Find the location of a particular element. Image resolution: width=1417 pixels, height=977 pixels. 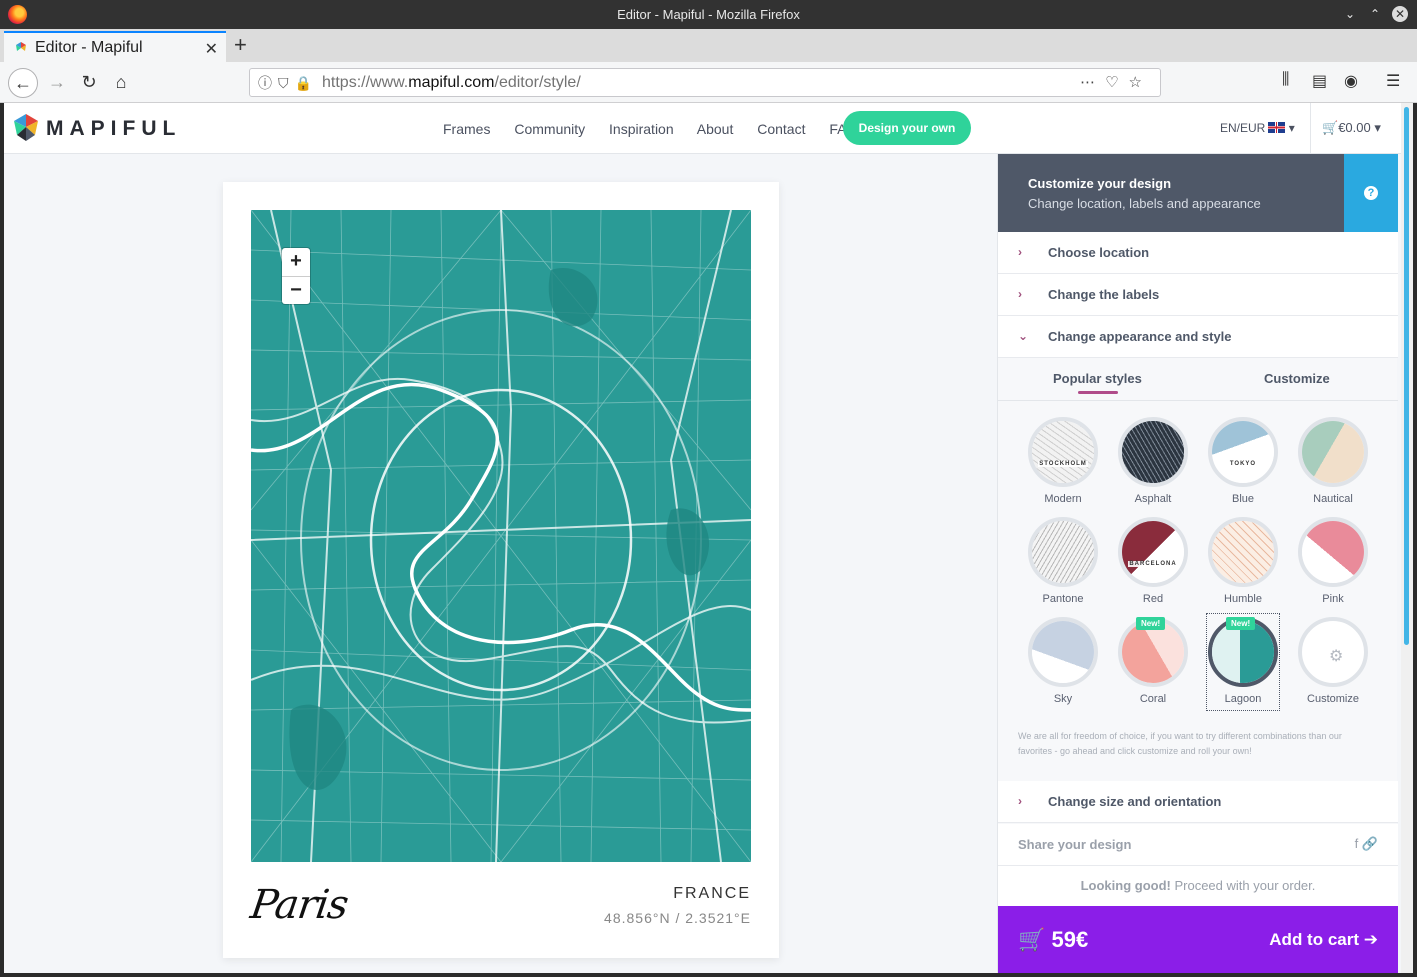

cart-button: 🛒€0.00 ▾ is located at coordinates (1351, 128).